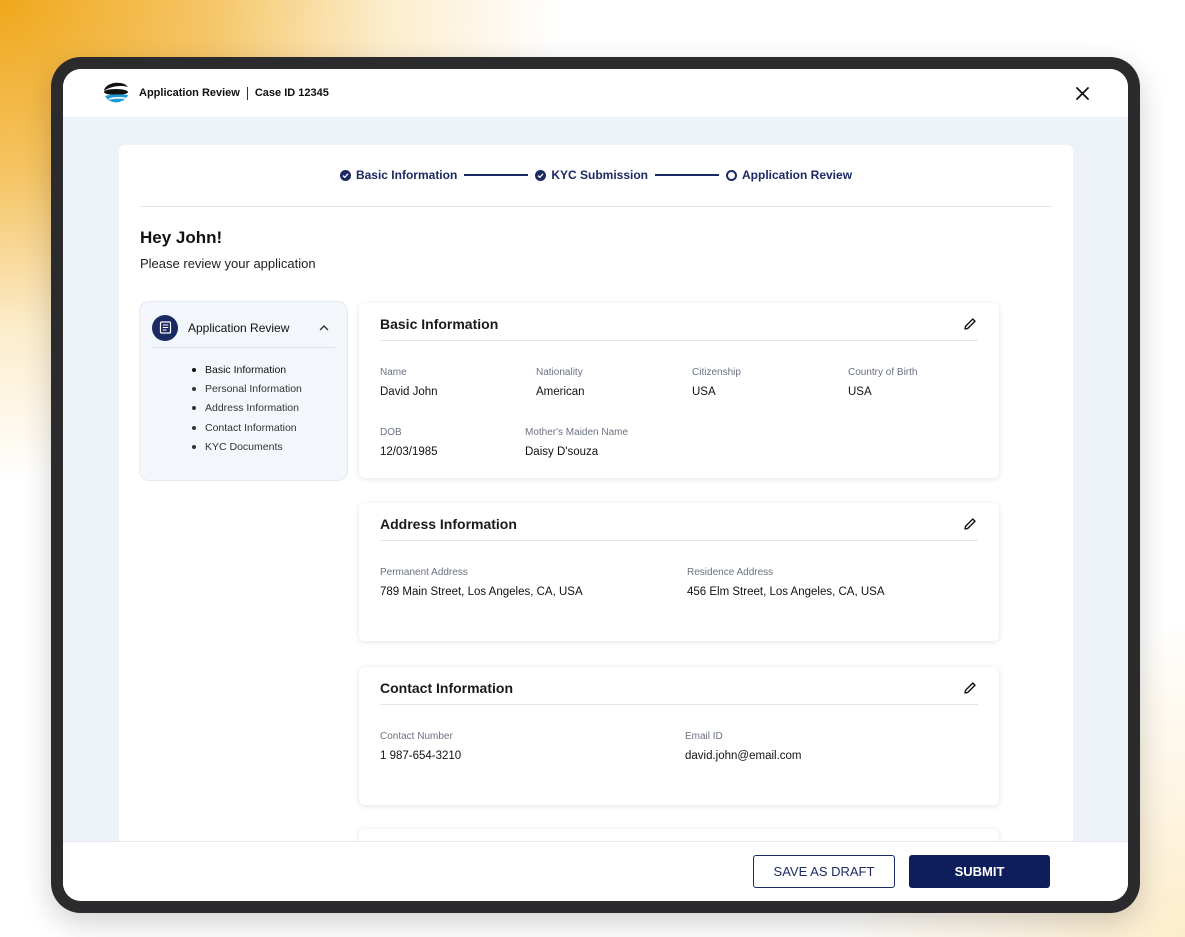 Image resolution: width=1185 pixels, height=937 pixels. What do you see at coordinates (679, 528) in the screenshot?
I see `section-header: Address Information` at bounding box center [679, 528].